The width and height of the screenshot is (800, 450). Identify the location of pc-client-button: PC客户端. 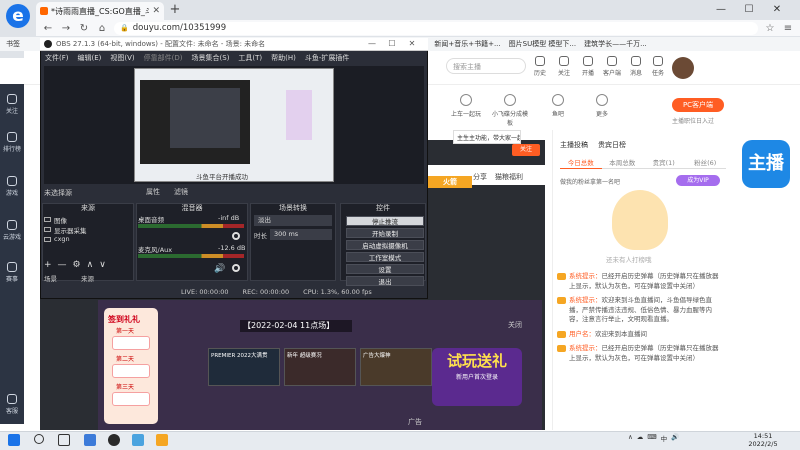
(698, 105).